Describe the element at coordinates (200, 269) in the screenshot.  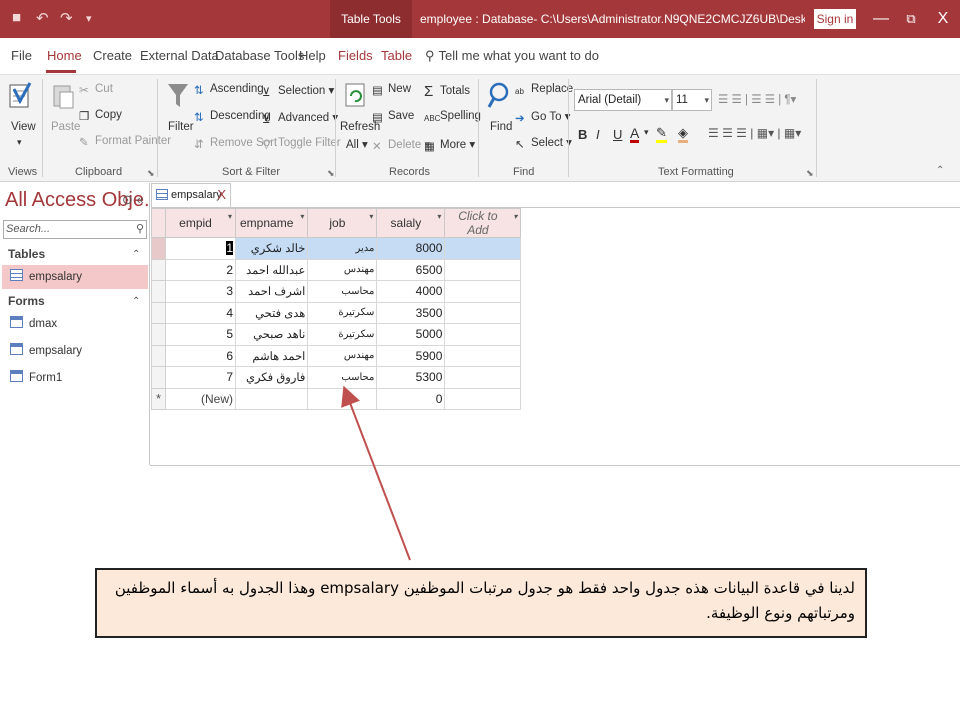
I see `cell-empid: 2` at that location.